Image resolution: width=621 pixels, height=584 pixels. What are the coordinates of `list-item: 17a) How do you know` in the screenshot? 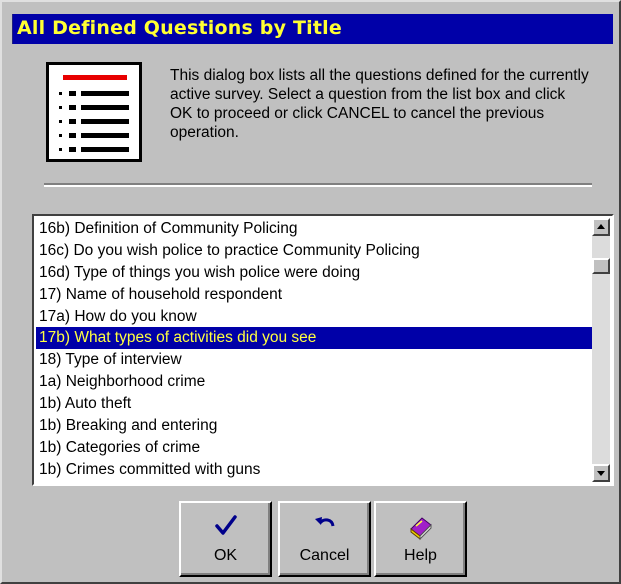 It's located at (314, 317).